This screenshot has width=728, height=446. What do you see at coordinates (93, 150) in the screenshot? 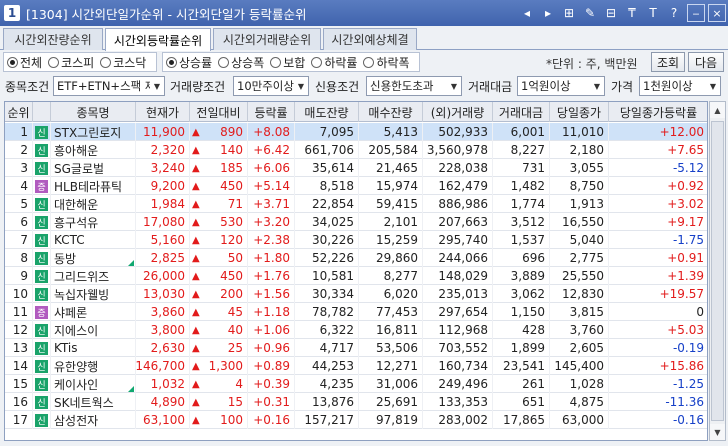
I see `name-cell: 흥아해운` at bounding box center [93, 150].